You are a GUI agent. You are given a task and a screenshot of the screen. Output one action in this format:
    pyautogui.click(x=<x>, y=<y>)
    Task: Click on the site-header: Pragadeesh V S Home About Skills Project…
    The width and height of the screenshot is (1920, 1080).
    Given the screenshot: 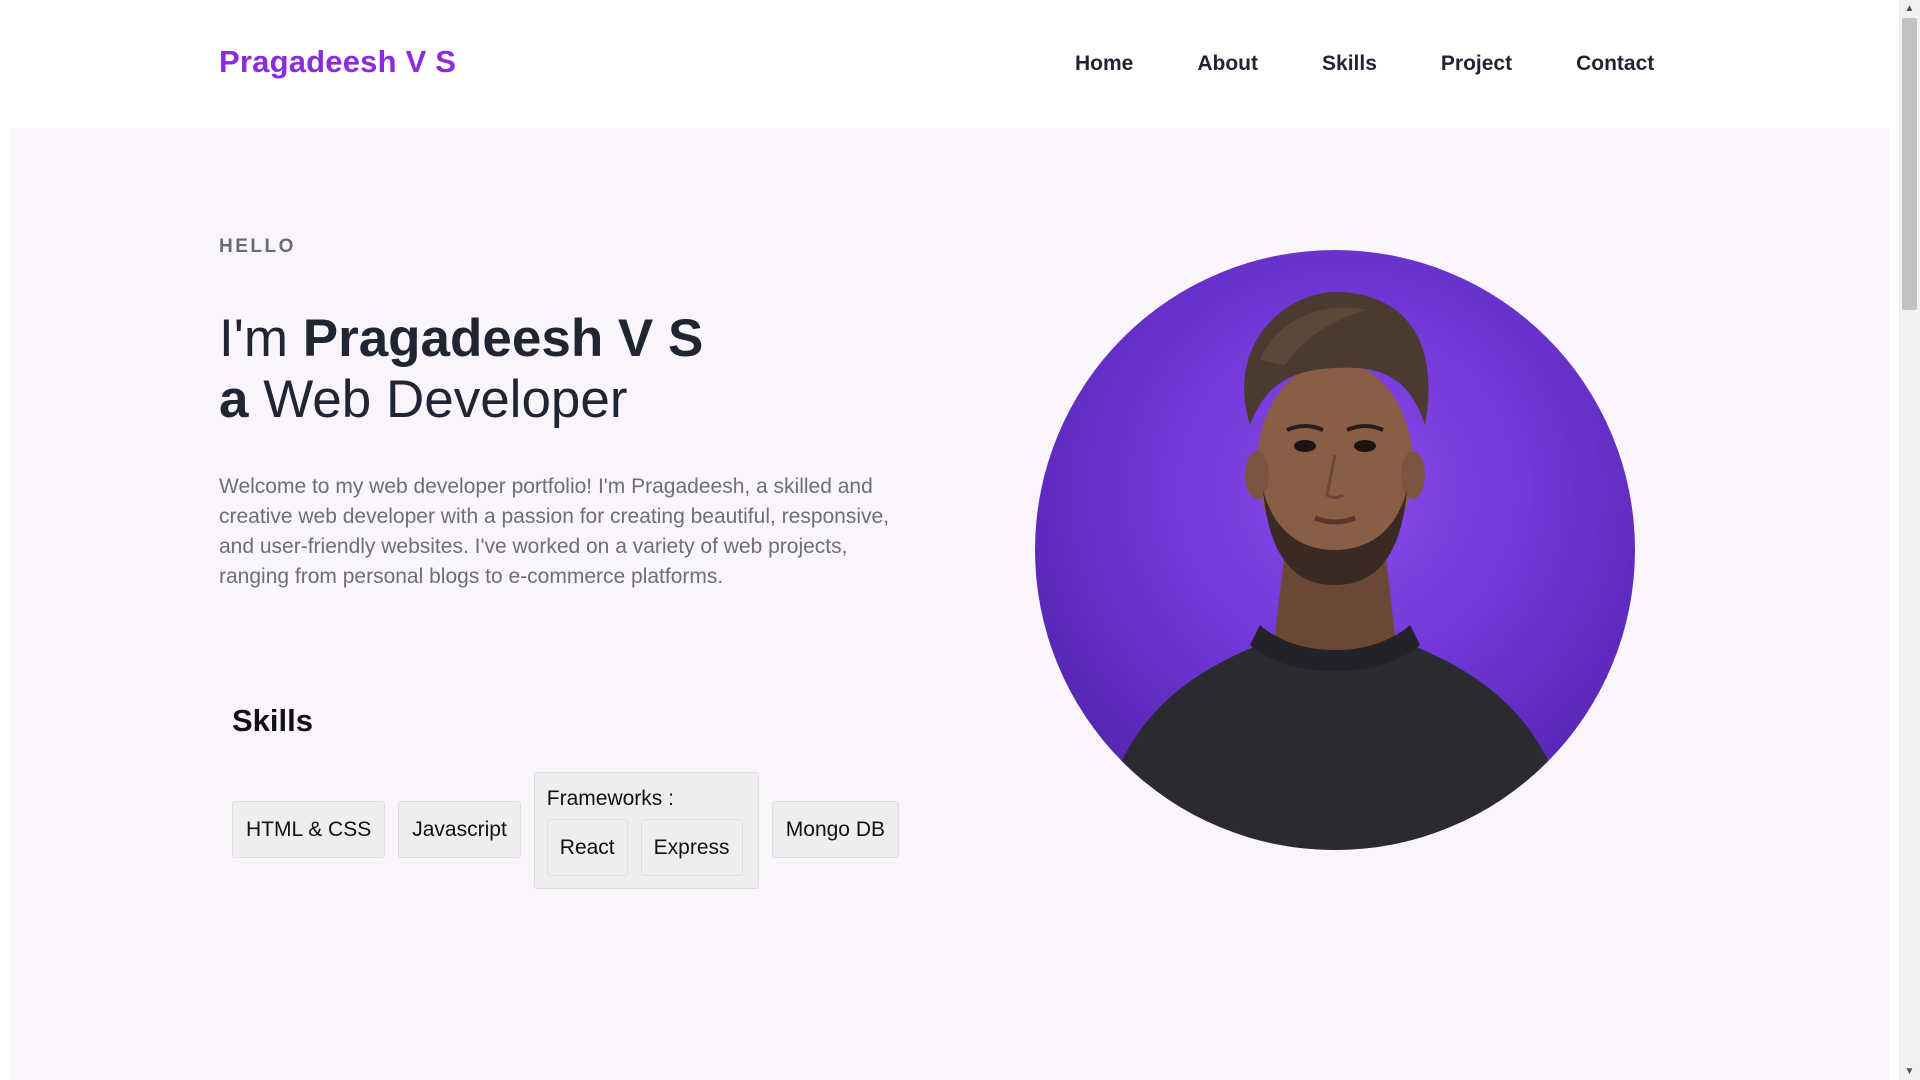 What is the action you would take?
    pyautogui.click(x=949, y=64)
    